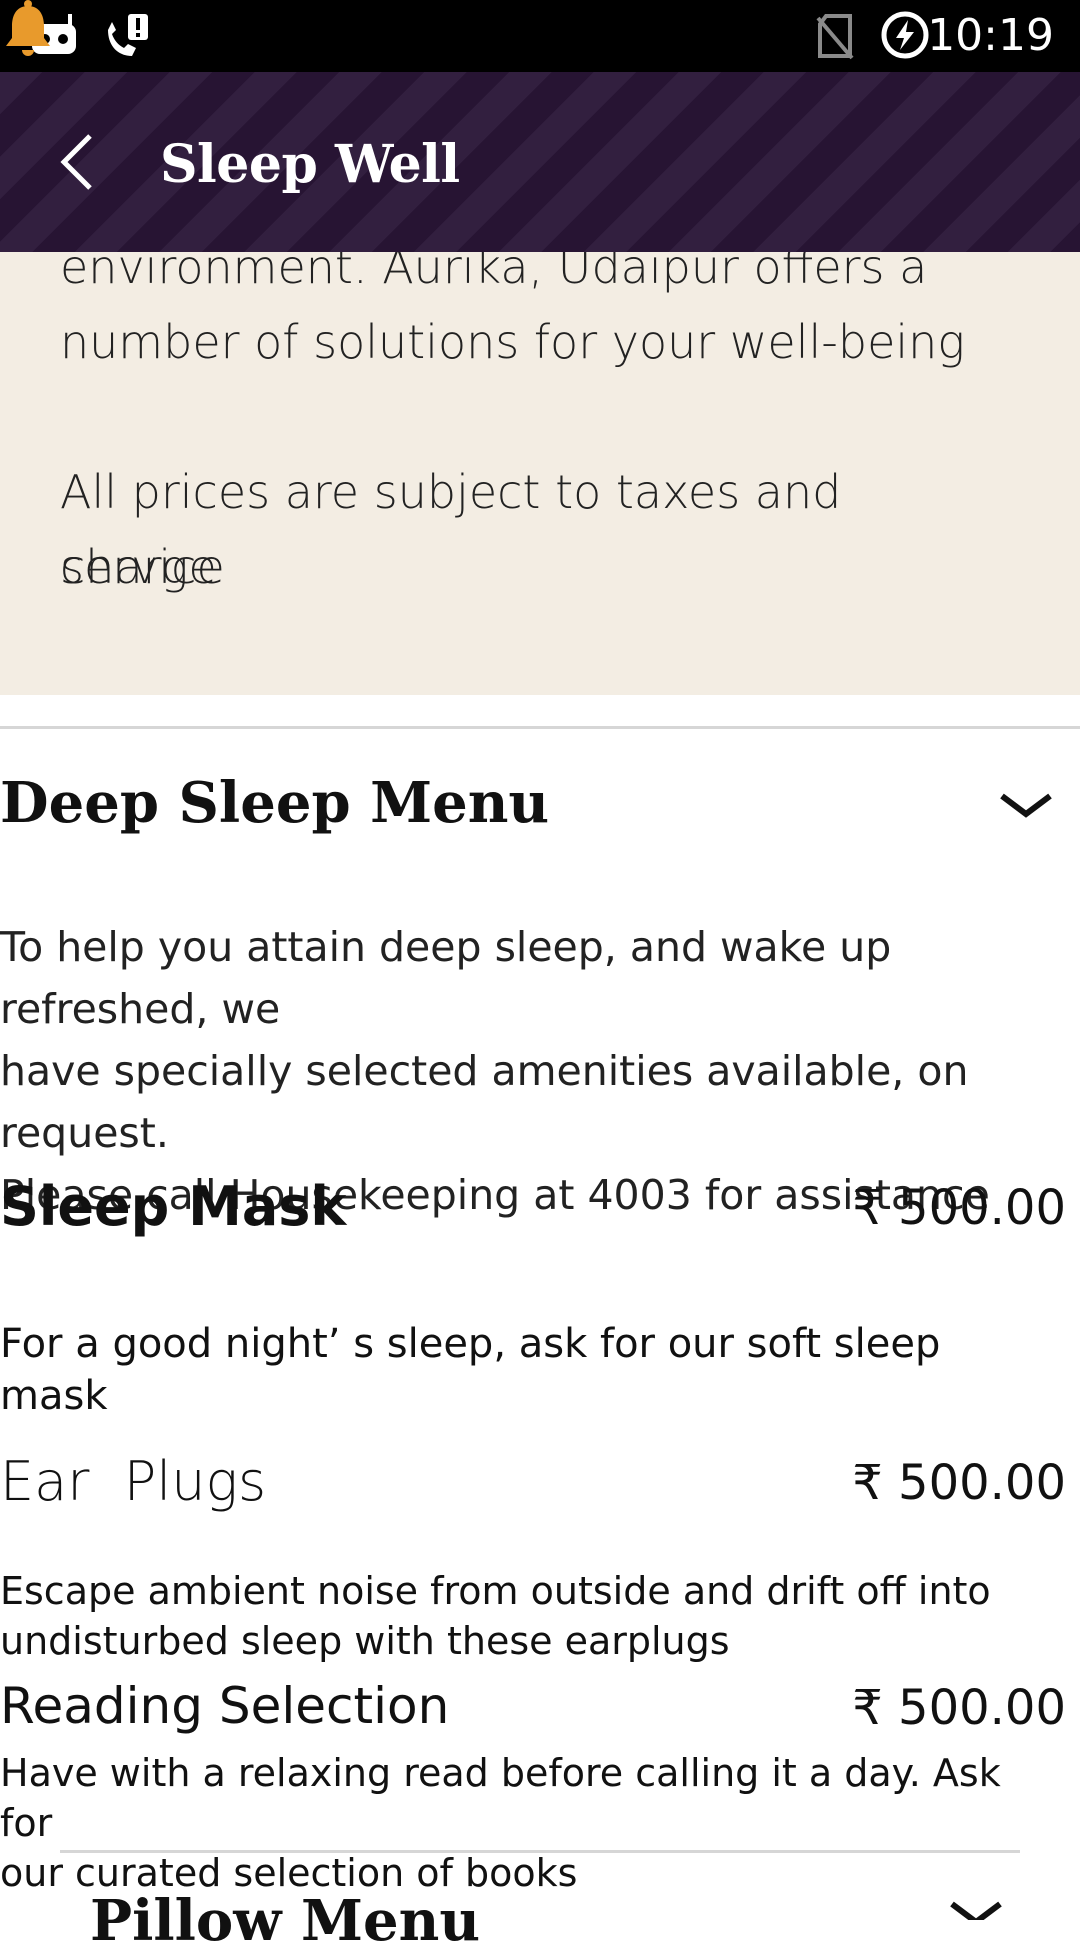 The height and width of the screenshot is (1954, 1080). Describe the element at coordinates (540, 162) in the screenshot. I see `app-bar: Sleep Well` at that location.